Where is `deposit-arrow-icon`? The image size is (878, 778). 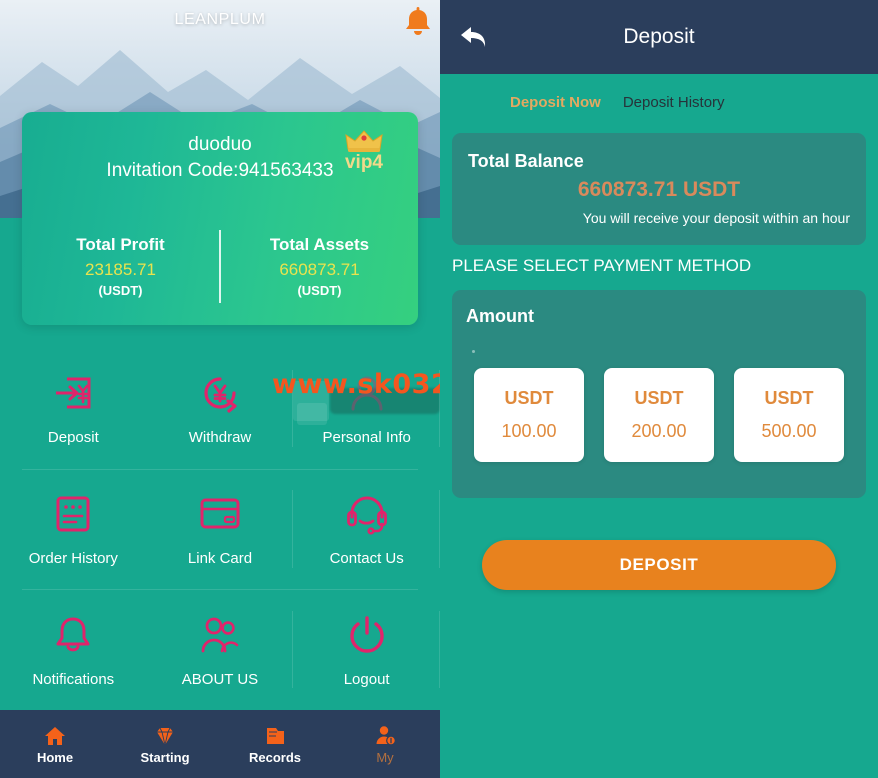
deposit-arrow-icon is located at coordinates (73, 393).